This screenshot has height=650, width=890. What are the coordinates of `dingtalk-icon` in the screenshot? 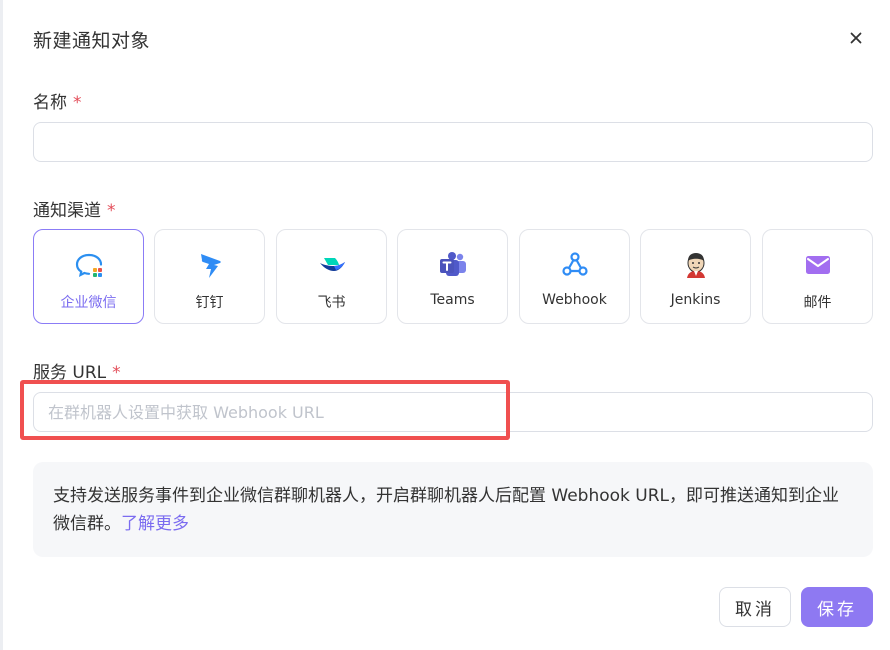 It's located at (211, 266).